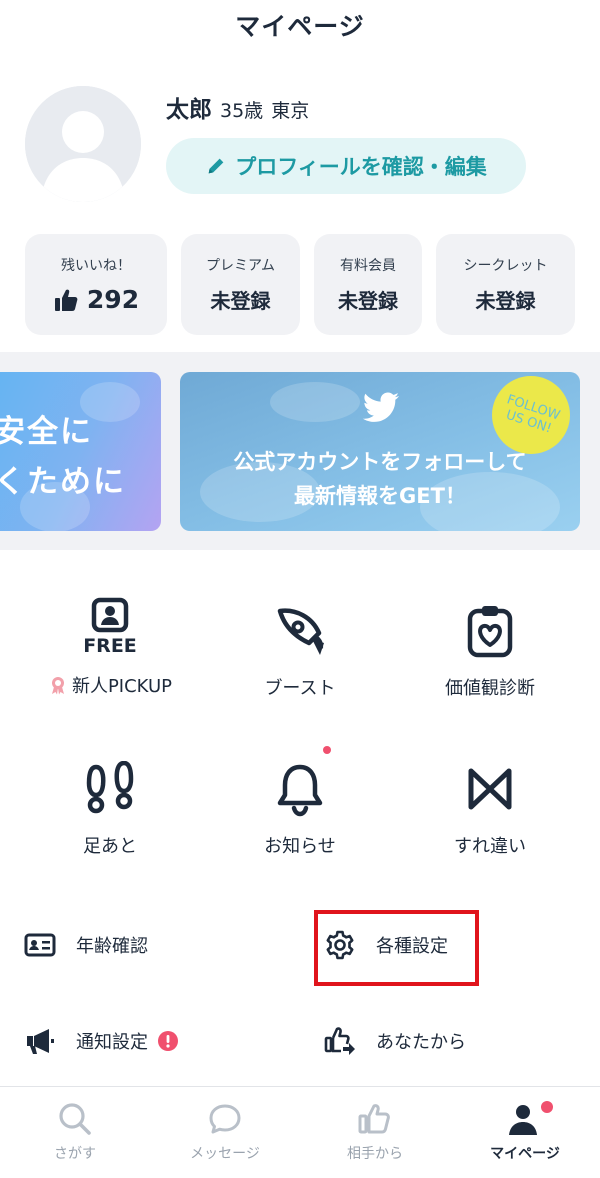 The height and width of the screenshot is (1178, 600). What do you see at coordinates (112, 946) in the screenshot?
I see `menu-label: 年齢確認` at bounding box center [112, 946].